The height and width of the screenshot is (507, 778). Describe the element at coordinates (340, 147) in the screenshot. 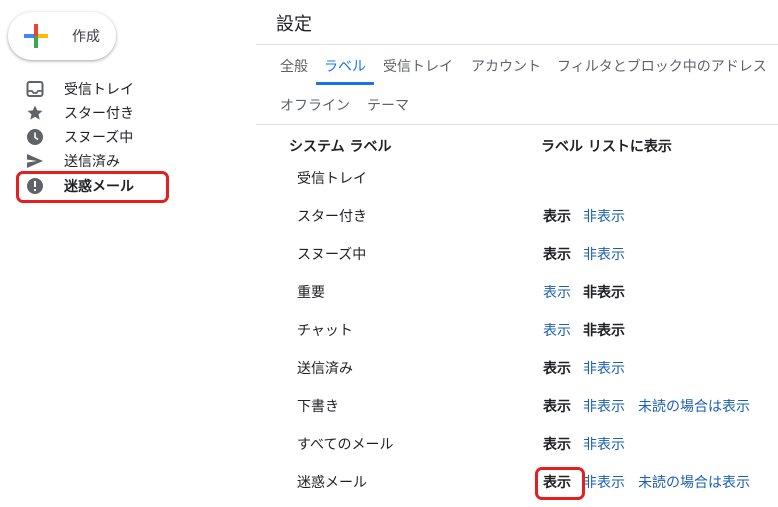

I see `column-header-system-labels: システム ラベル` at that location.